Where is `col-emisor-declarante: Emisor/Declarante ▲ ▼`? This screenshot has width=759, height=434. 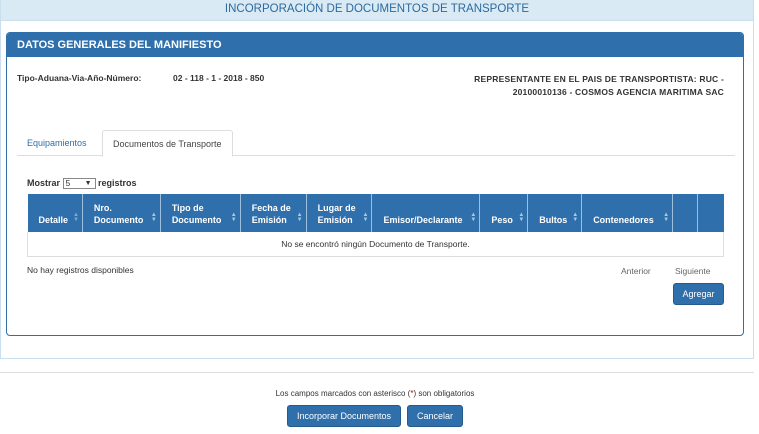 col-emisor-declarante: Emisor/Declarante ▲ ▼ is located at coordinates (426, 213).